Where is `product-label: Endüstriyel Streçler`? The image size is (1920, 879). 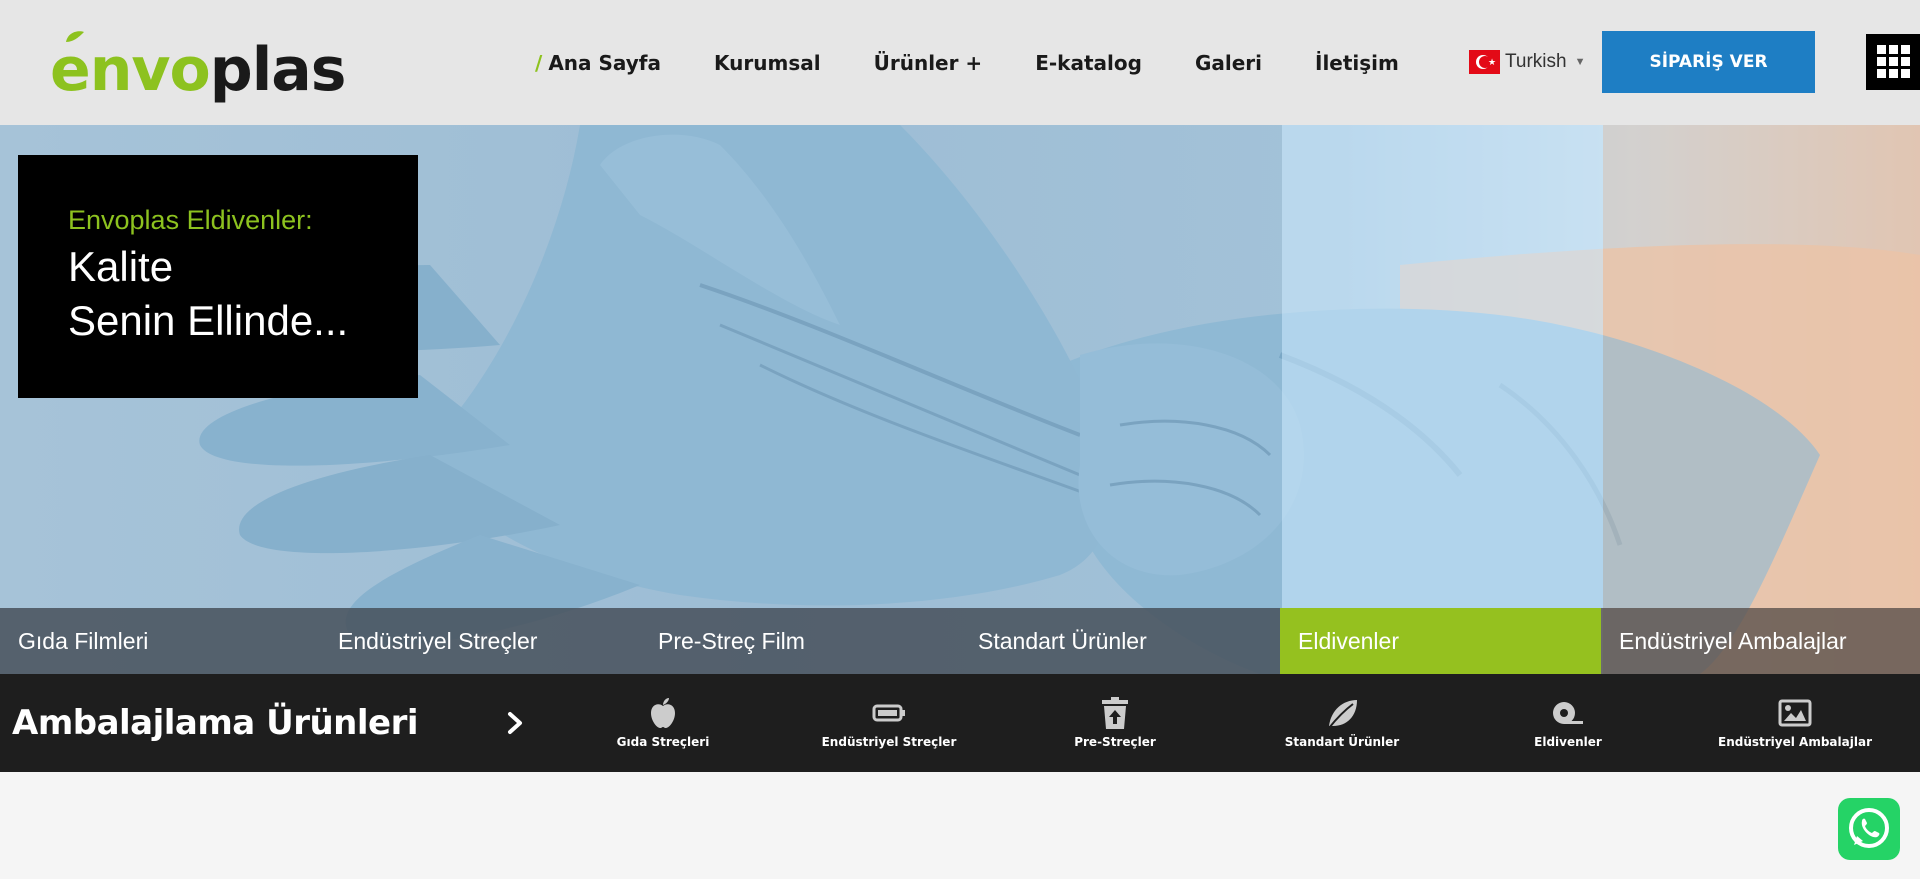 product-label: Endüstriyel Streçler is located at coordinates (889, 742).